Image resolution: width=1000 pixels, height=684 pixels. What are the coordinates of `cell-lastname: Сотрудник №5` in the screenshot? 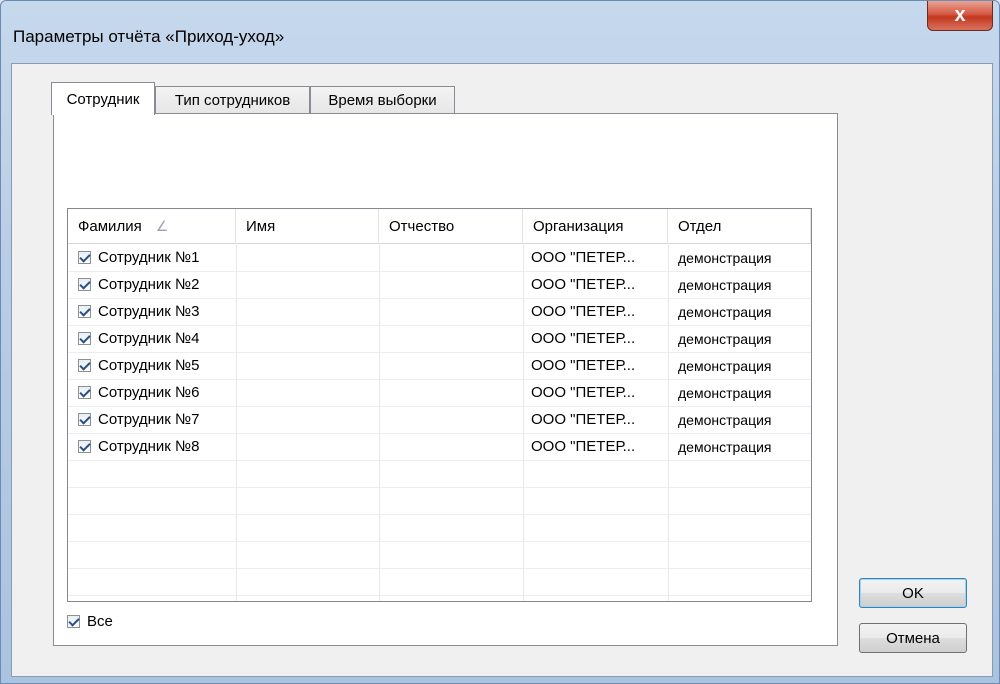 It's located at (138, 365).